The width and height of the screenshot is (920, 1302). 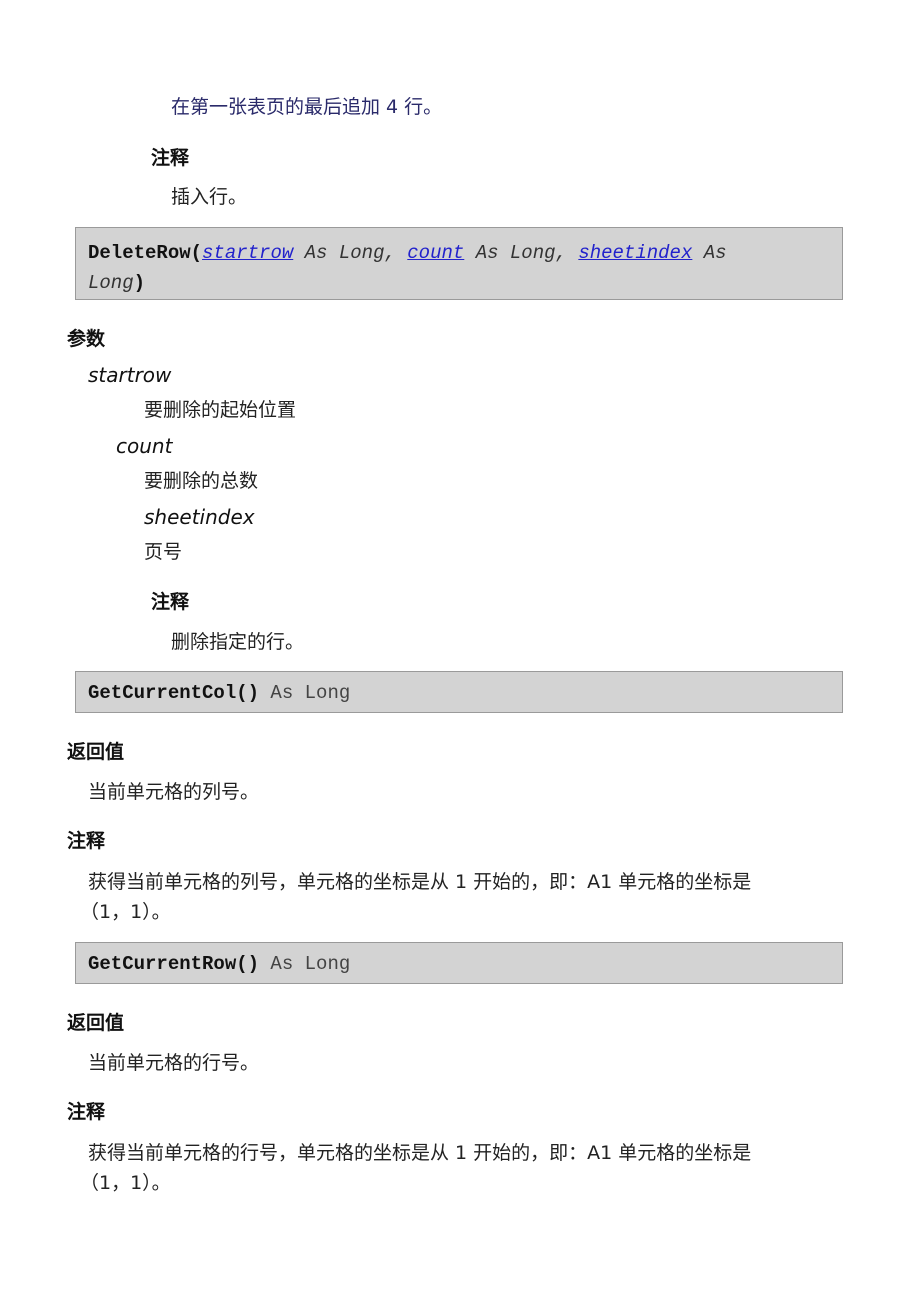 I want to click on param-type: Long, so click(x=111, y=283).